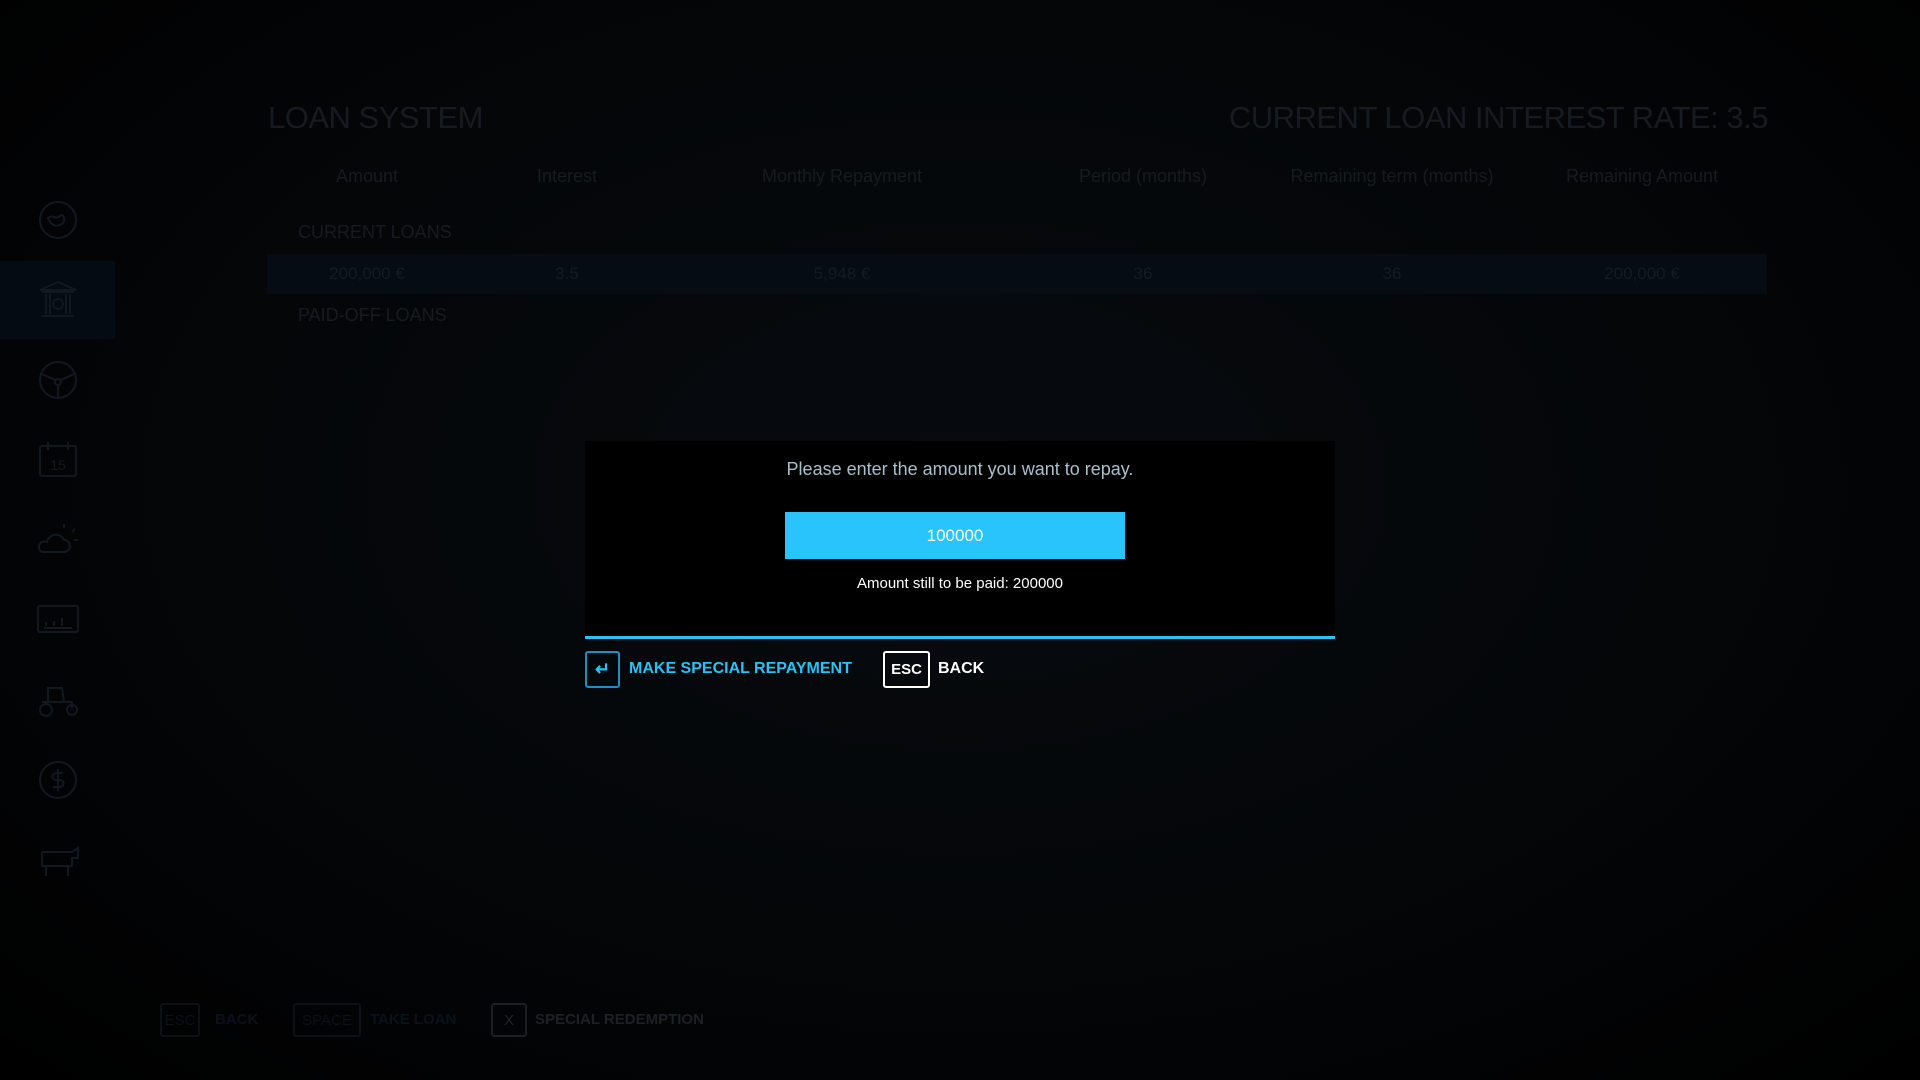 This screenshot has height=1080, width=1920. I want to click on take-loan-label: TAKE LOAN, so click(413, 1019).